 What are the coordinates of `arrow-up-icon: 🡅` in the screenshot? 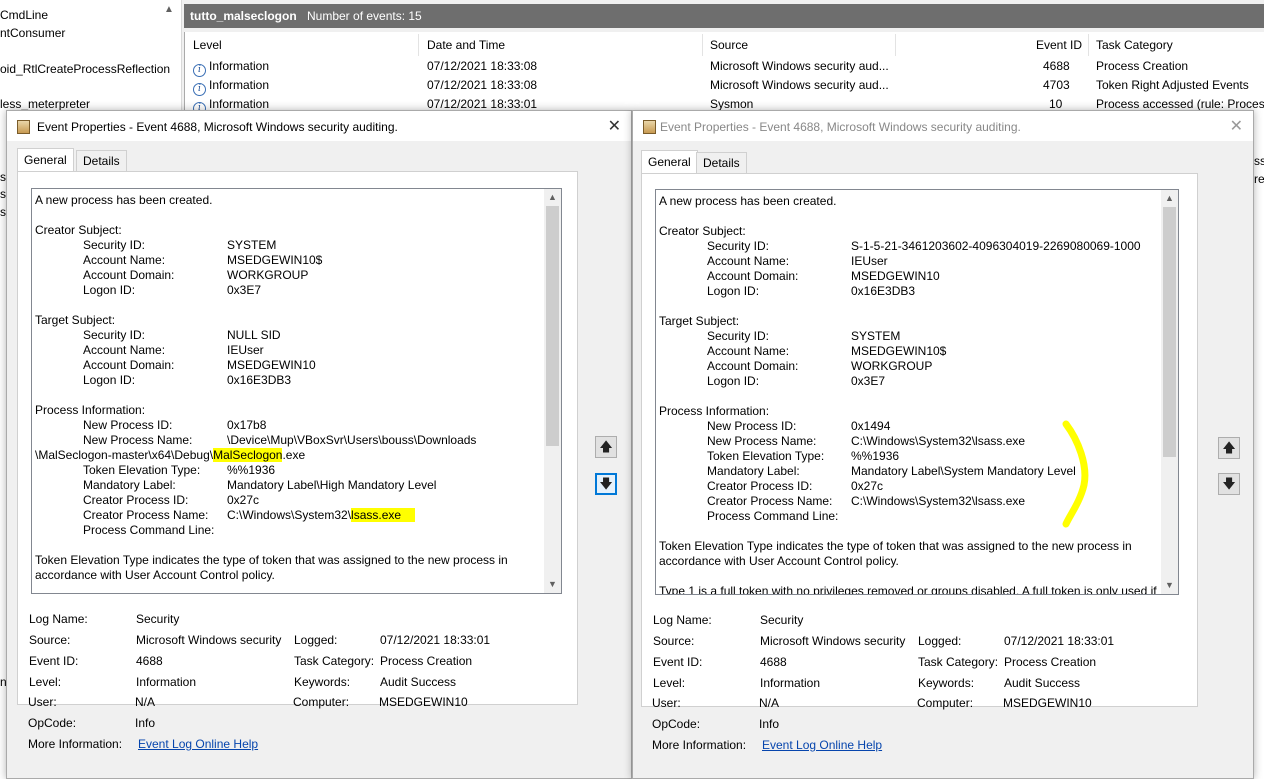 It's located at (1228, 447).